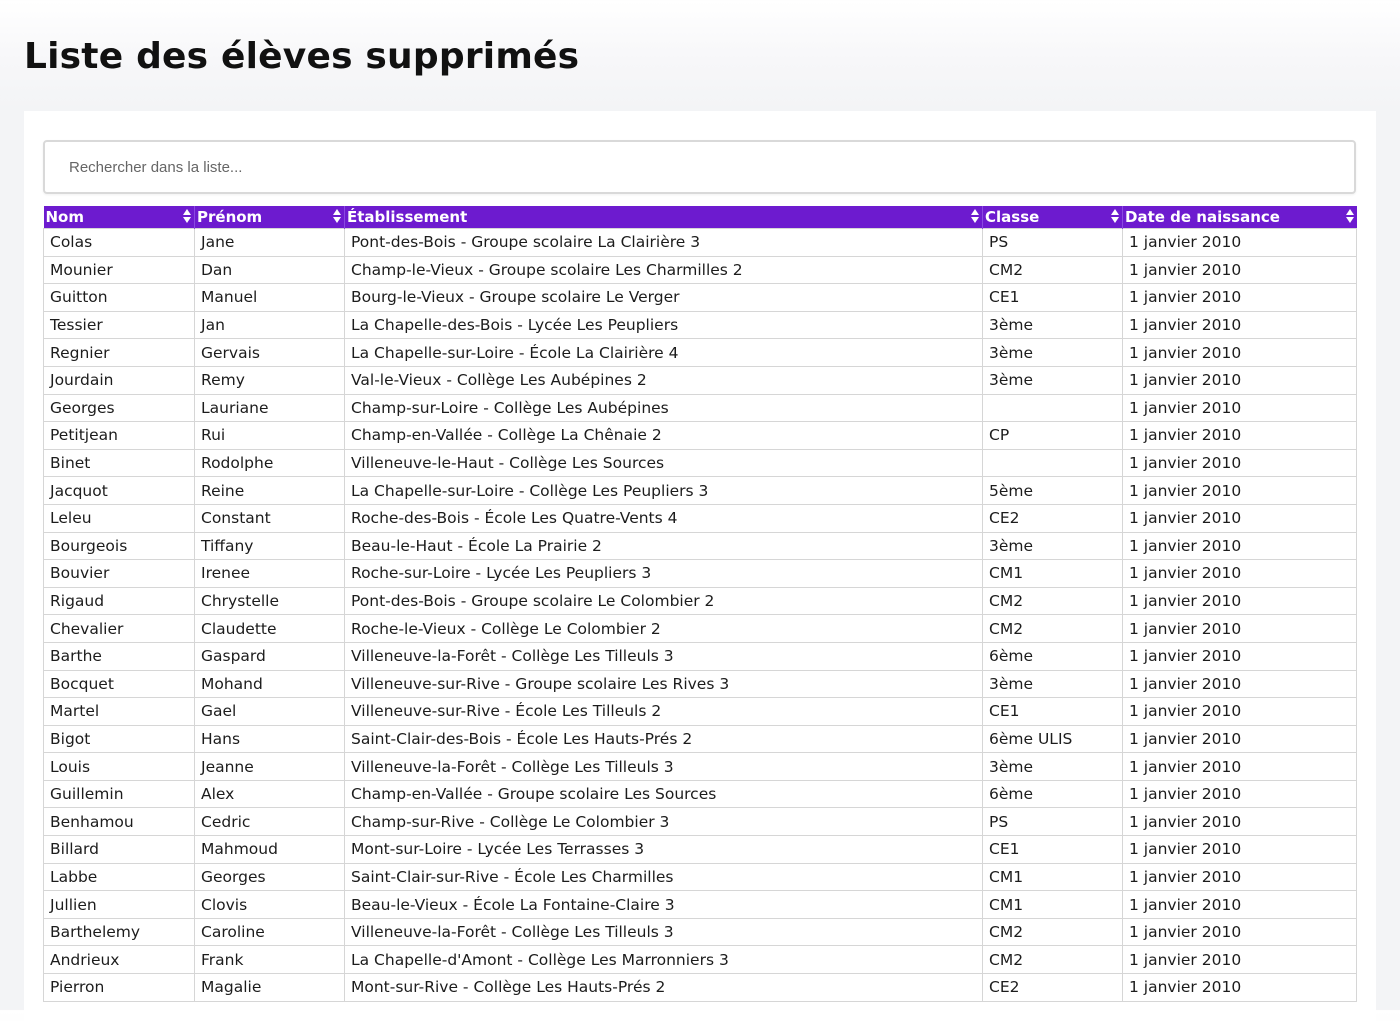 The width and height of the screenshot is (1400, 1021). I want to click on cell-prenom: Gervais, so click(269, 352).